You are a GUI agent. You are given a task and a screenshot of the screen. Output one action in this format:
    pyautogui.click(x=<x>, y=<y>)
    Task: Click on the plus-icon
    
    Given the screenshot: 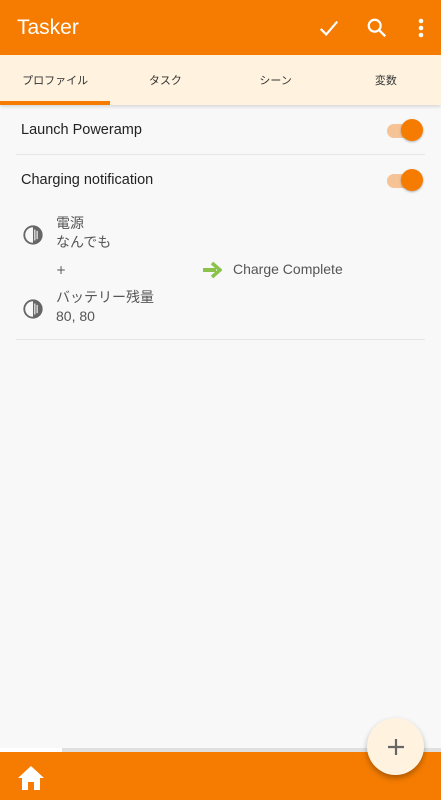 What is the action you would take?
    pyautogui.click(x=395, y=746)
    